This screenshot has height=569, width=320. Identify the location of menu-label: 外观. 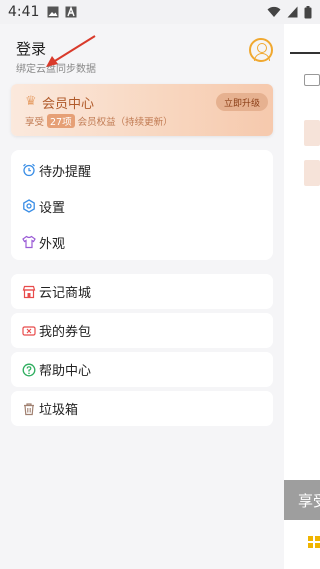
(52, 244).